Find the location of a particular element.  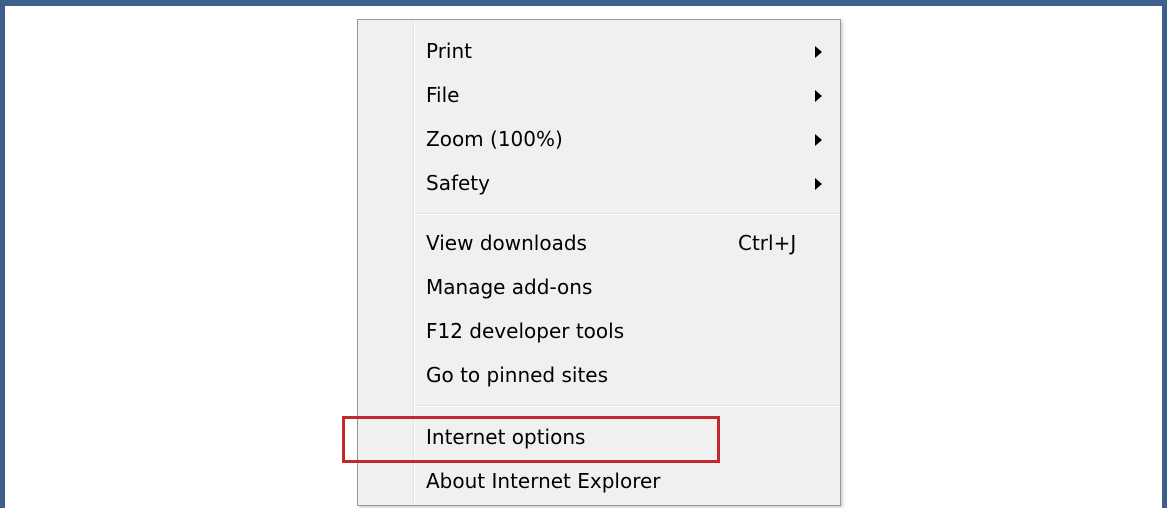

menu-item-zoom: Zoom (100%) is located at coordinates (599, 139).